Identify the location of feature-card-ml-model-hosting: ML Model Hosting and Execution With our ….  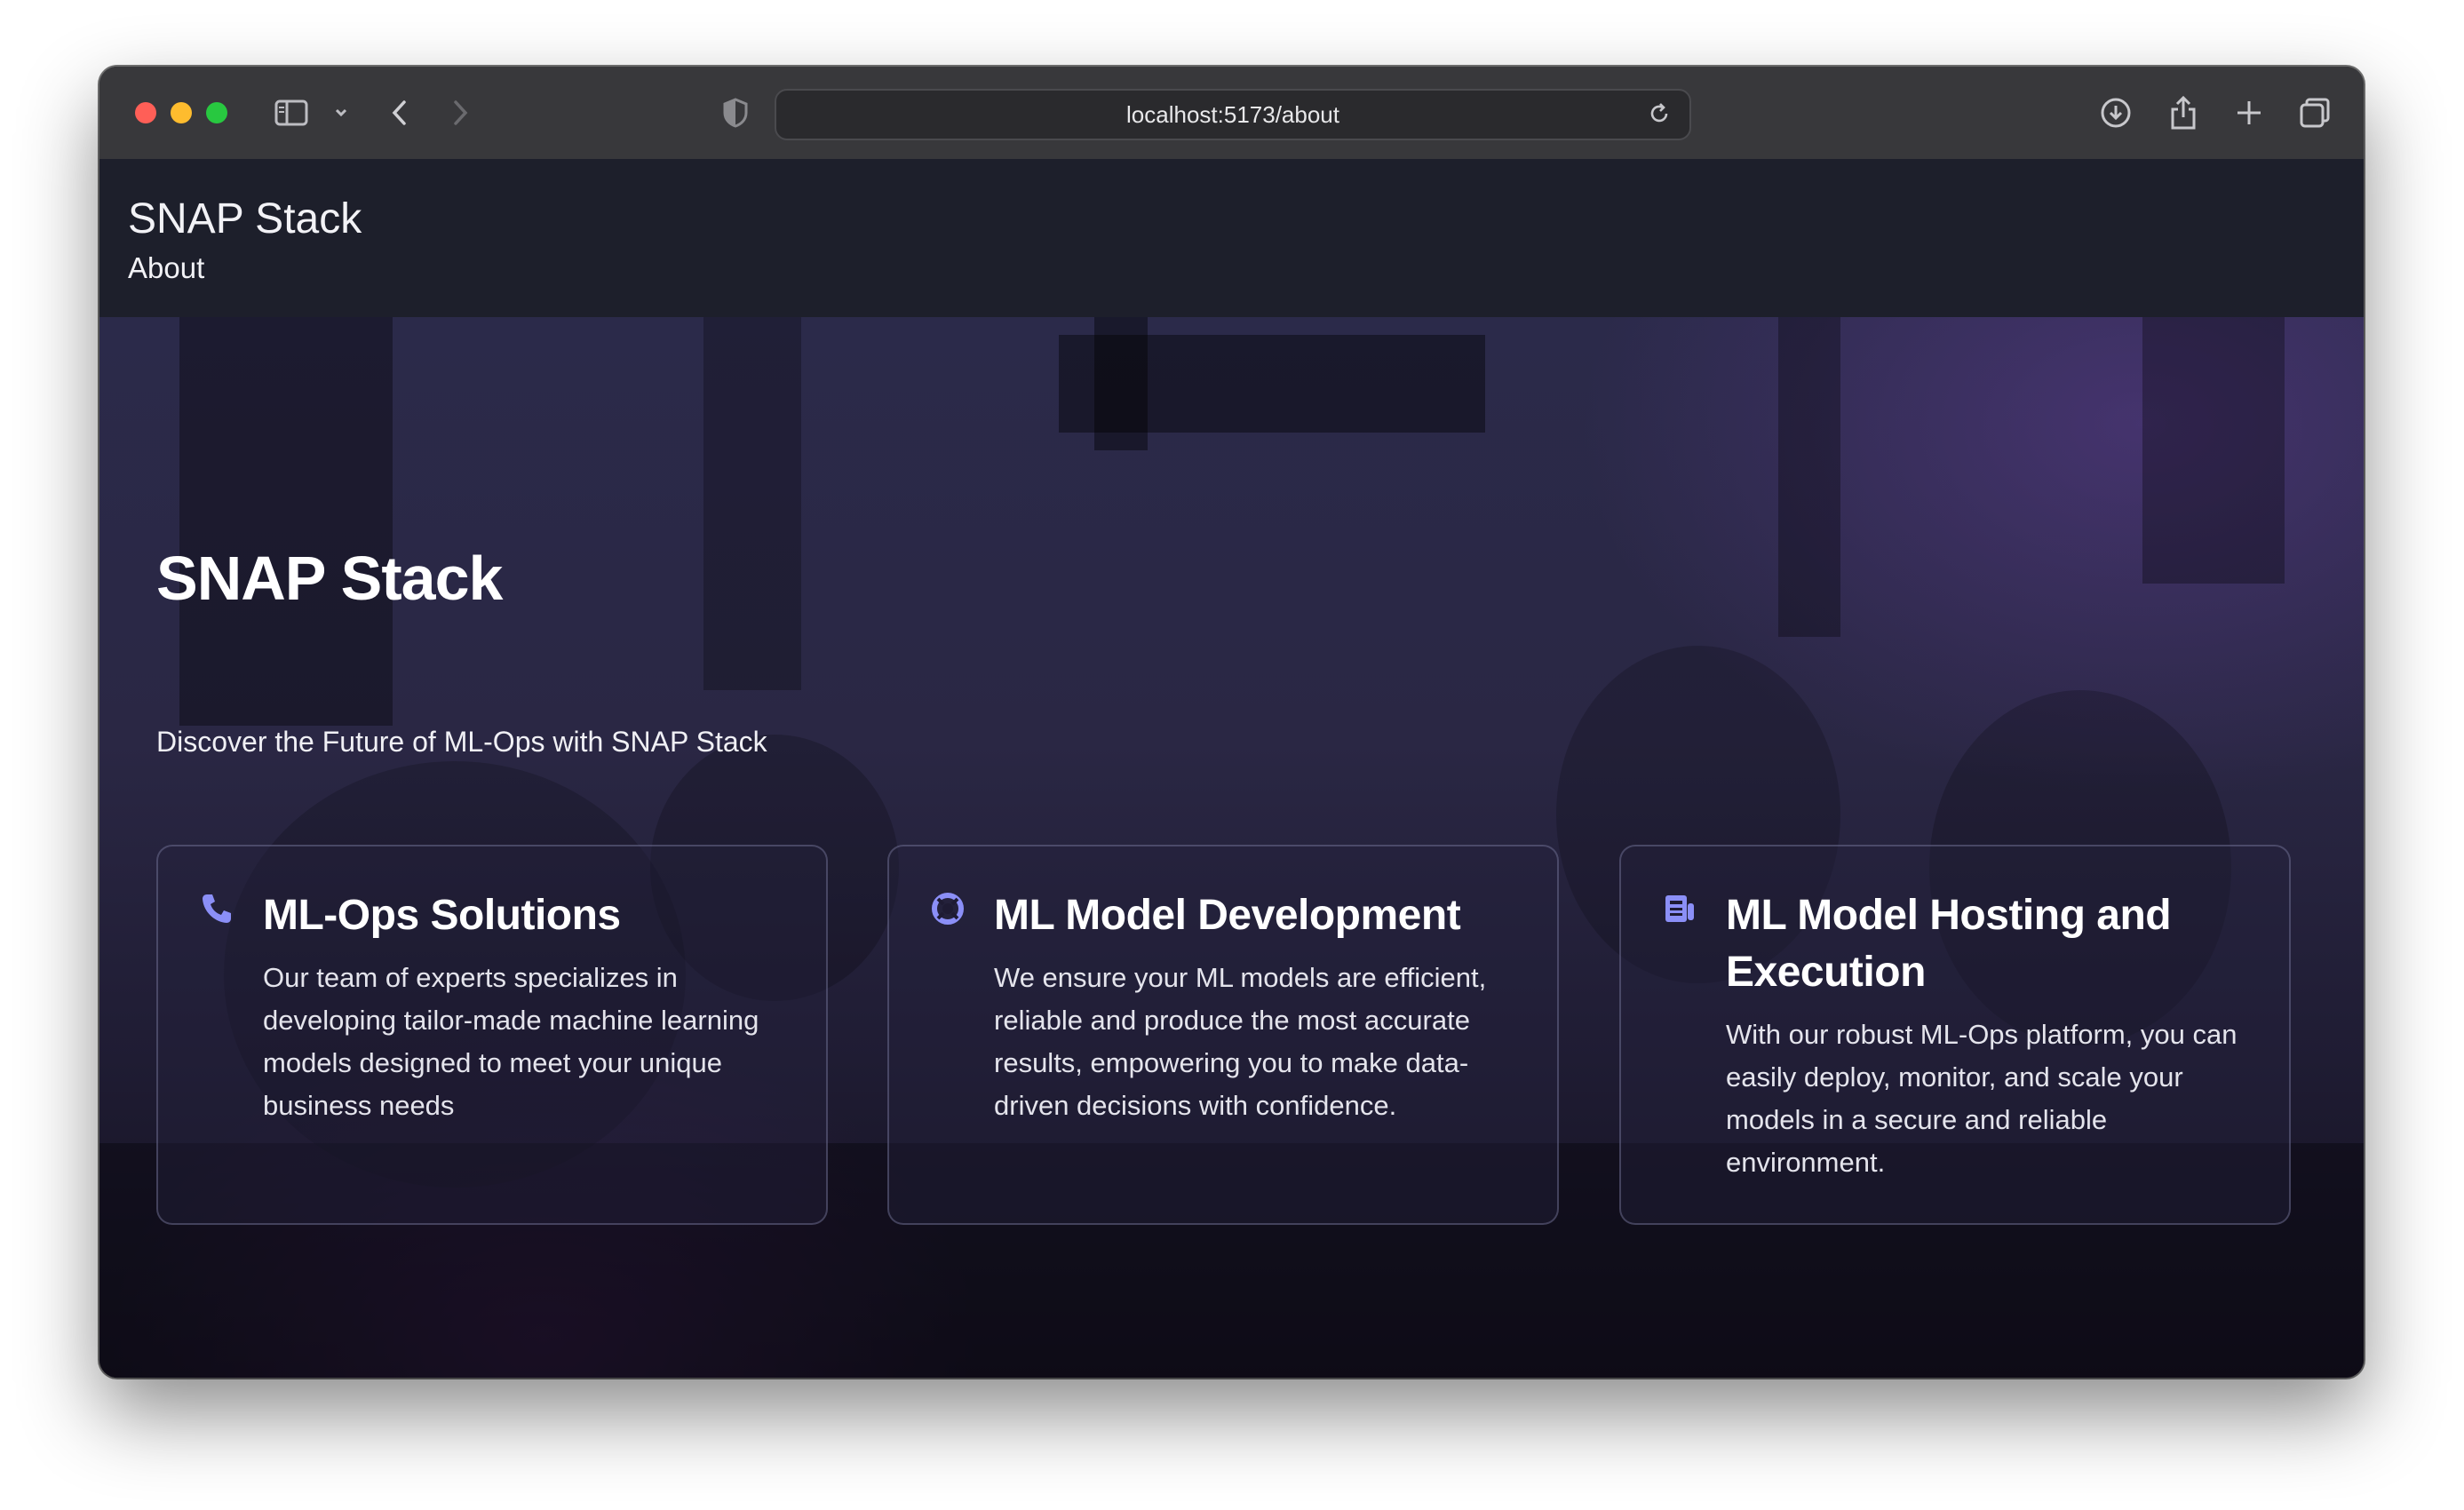
(1955, 1035).